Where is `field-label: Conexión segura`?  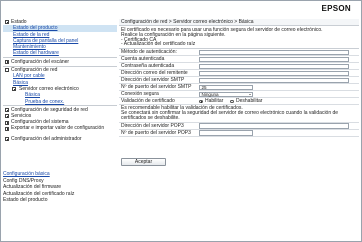 field-label: Conexión segura is located at coordinates (140, 94).